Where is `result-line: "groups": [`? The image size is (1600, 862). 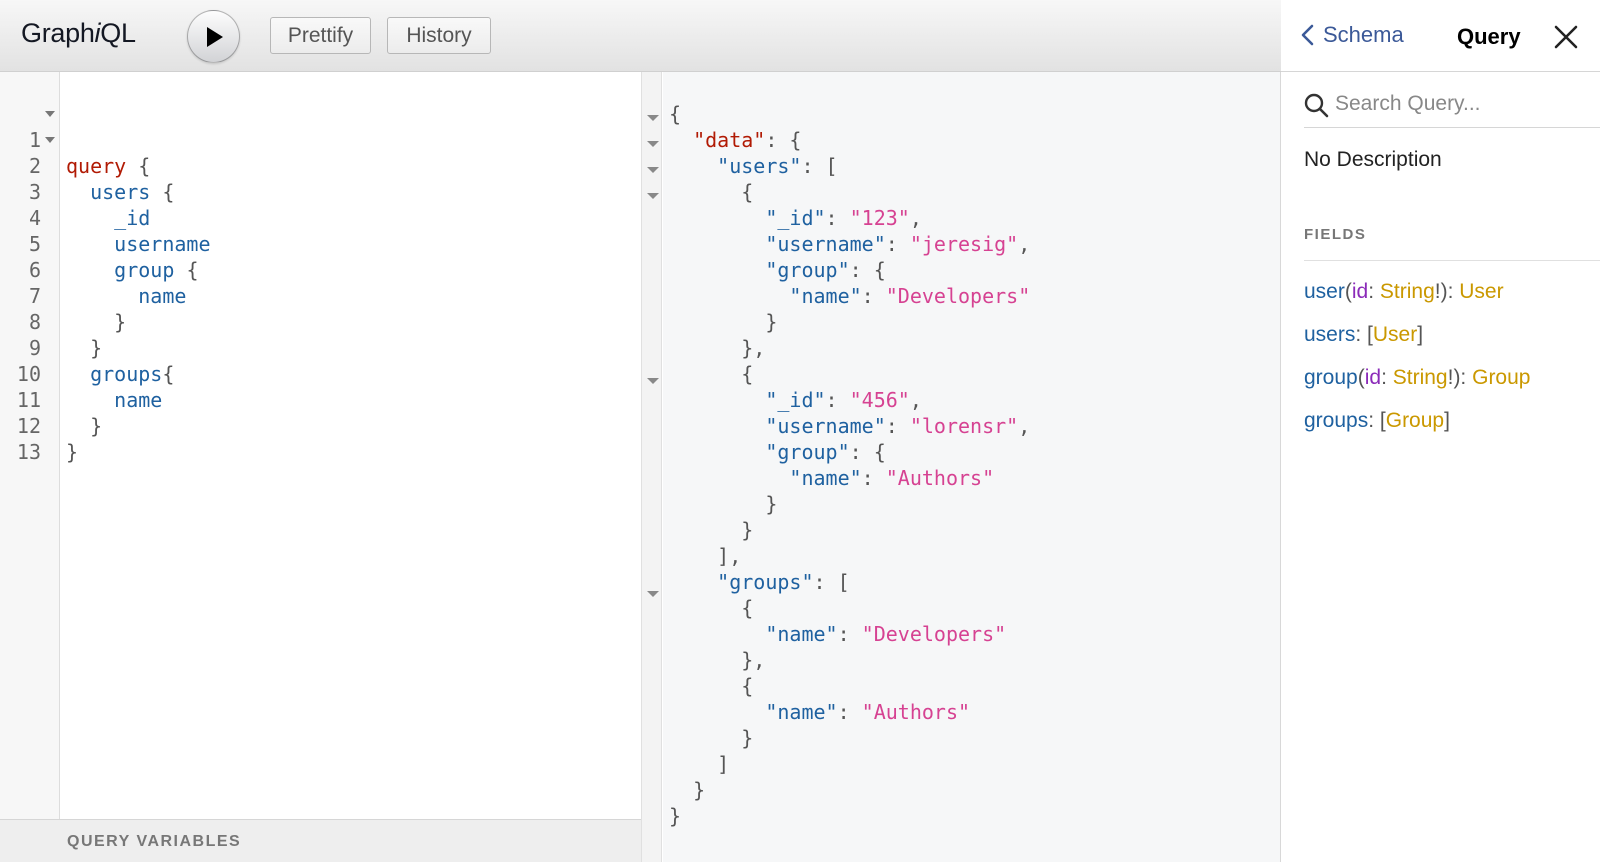
result-line: "groups": [ is located at coordinates (783, 582).